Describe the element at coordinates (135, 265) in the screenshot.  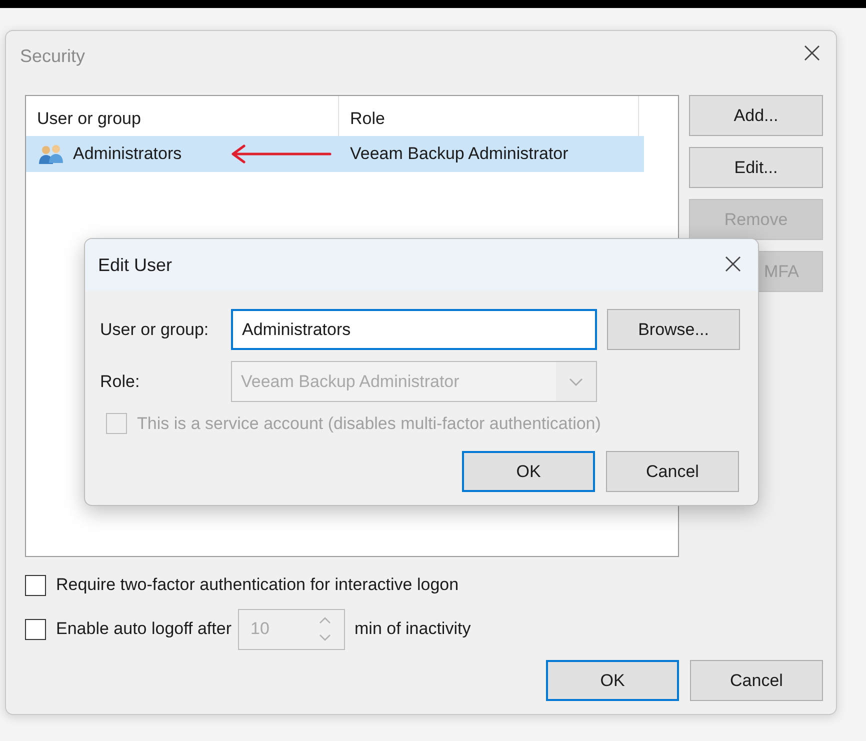
I see `window-title: Edit User` at that location.